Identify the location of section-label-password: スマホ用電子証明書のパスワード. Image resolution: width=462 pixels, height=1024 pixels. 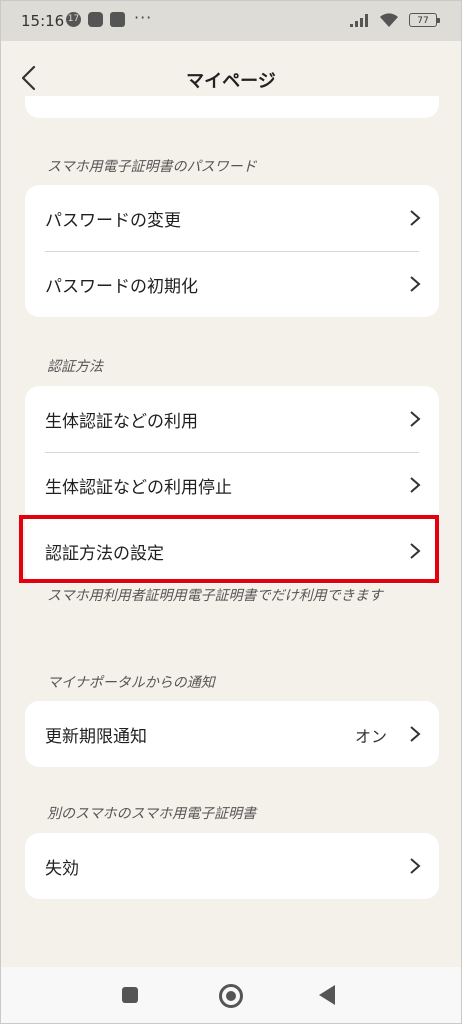
(152, 167).